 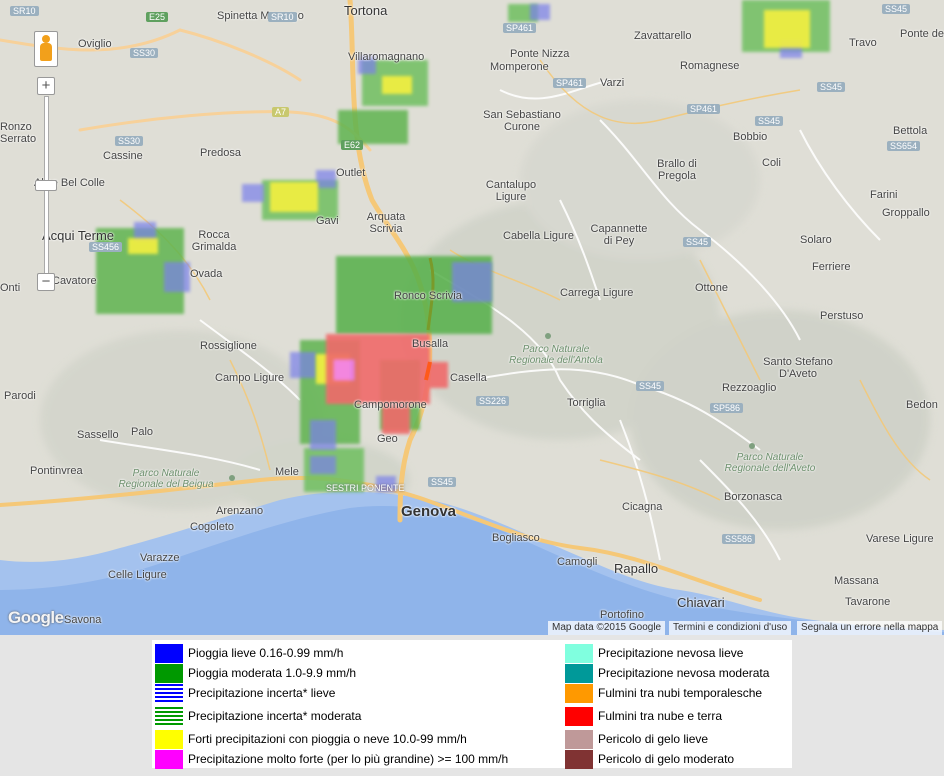 What do you see at coordinates (428, 296) in the screenshot?
I see `place-label: Ronco Scrivia` at bounding box center [428, 296].